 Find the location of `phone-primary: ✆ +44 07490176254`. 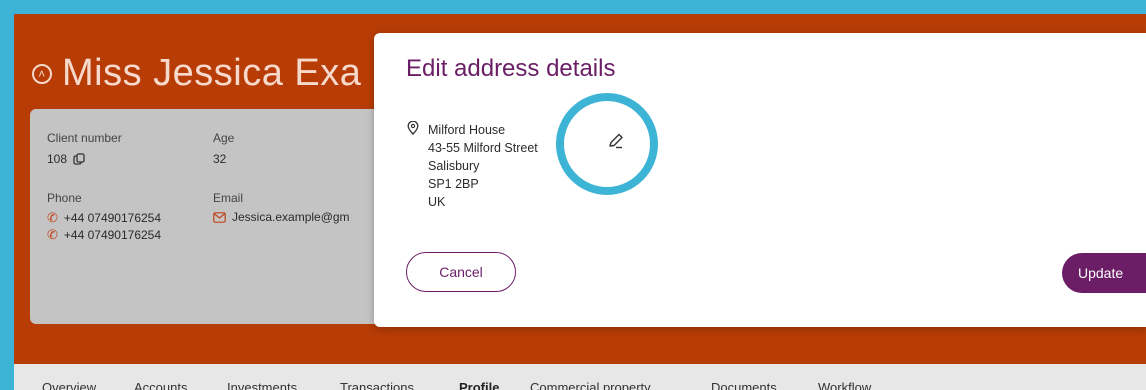

phone-primary: ✆ +44 07490176254 is located at coordinates (104, 218).